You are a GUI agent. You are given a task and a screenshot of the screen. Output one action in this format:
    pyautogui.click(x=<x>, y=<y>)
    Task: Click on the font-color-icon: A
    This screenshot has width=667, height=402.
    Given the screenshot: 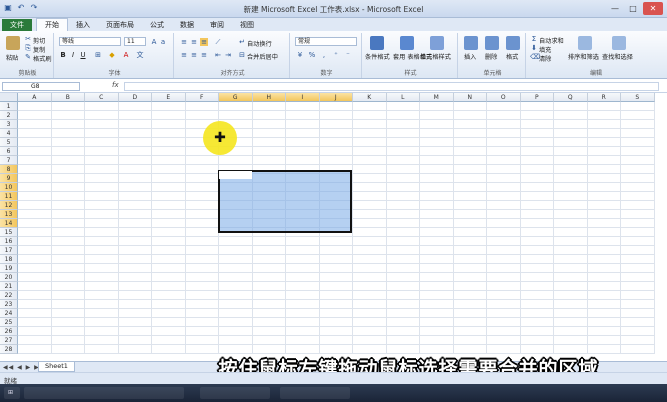 What is the action you would take?
    pyautogui.click(x=126, y=55)
    